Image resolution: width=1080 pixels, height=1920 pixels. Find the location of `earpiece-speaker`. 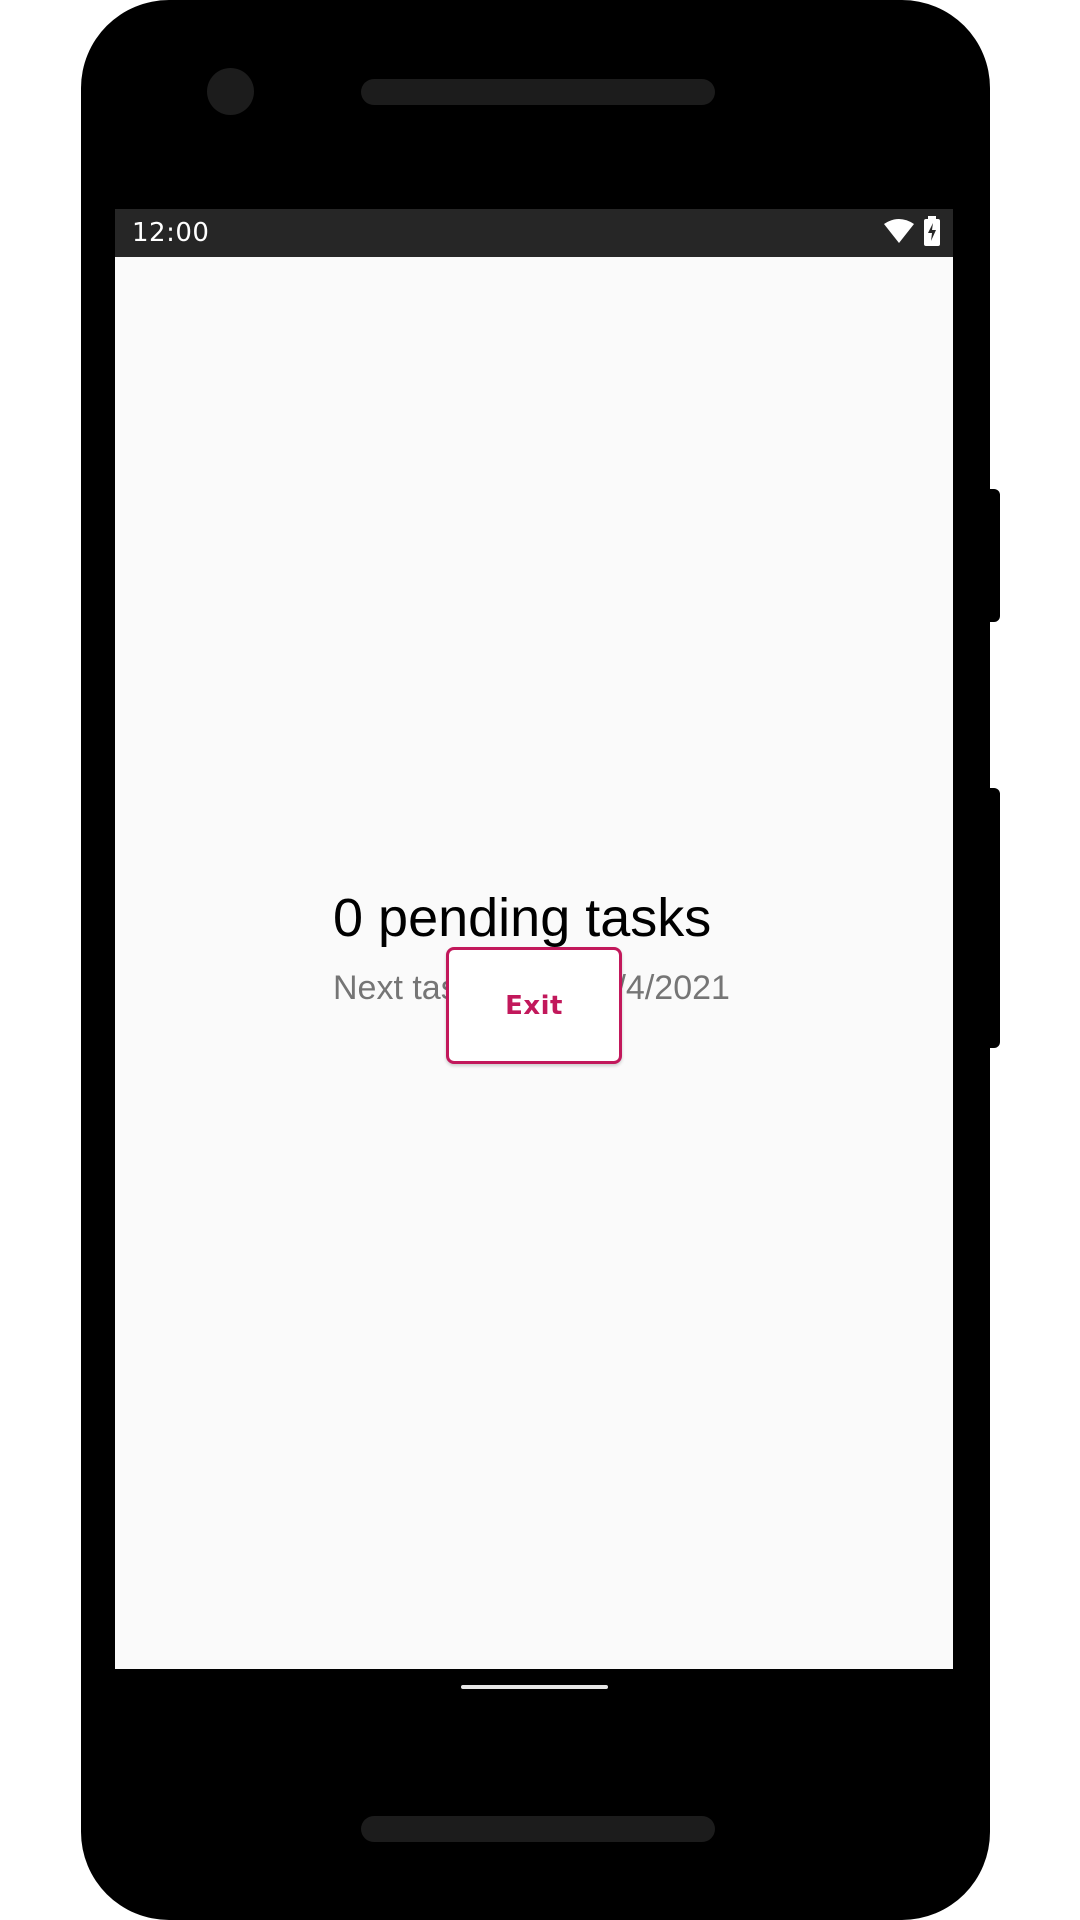

earpiece-speaker is located at coordinates (538, 92).